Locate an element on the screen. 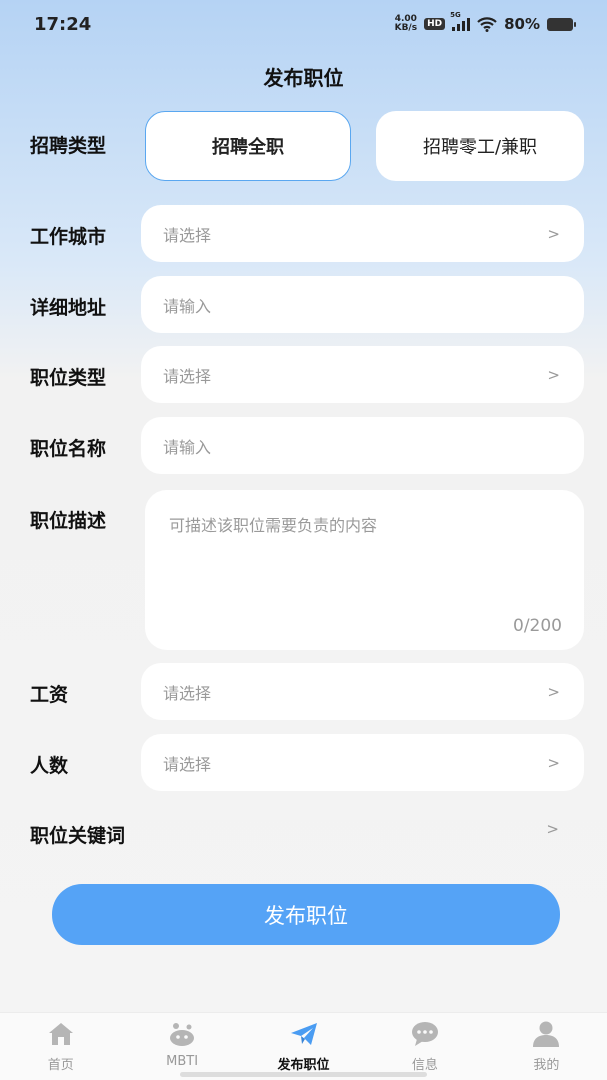  signal-icon: 5G is located at coordinates (460, 21).